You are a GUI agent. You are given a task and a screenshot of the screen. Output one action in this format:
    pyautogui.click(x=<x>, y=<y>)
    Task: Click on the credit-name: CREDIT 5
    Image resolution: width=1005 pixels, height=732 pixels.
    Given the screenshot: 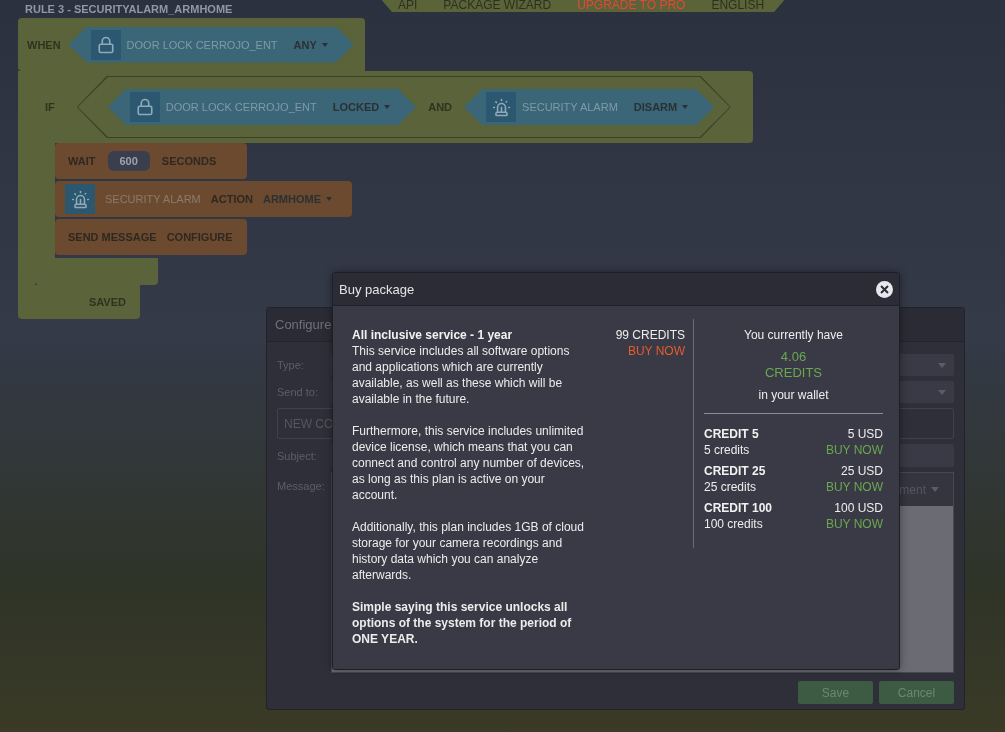 What is the action you would take?
    pyautogui.click(x=732, y=434)
    